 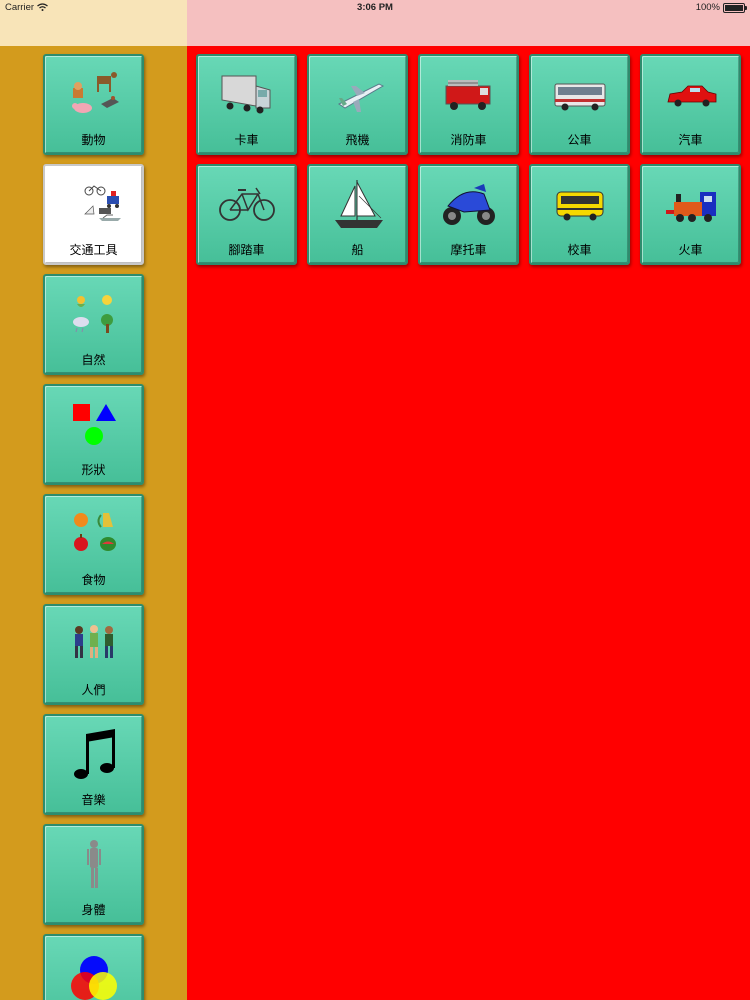 What do you see at coordinates (247, 204) in the screenshot?
I see `bicycle-icon` at bounding box center [247, 204].